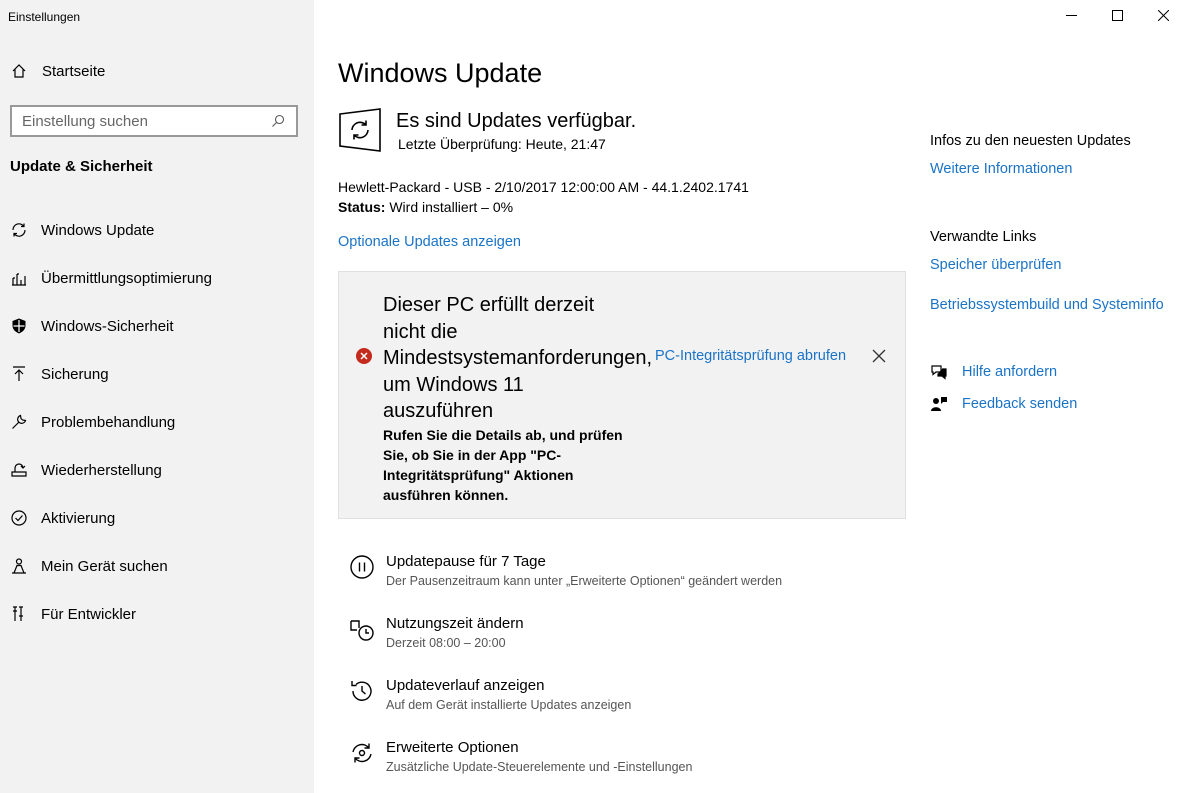  I want to click on more-info-link: Weitere Informationen, so click(1001, 169).